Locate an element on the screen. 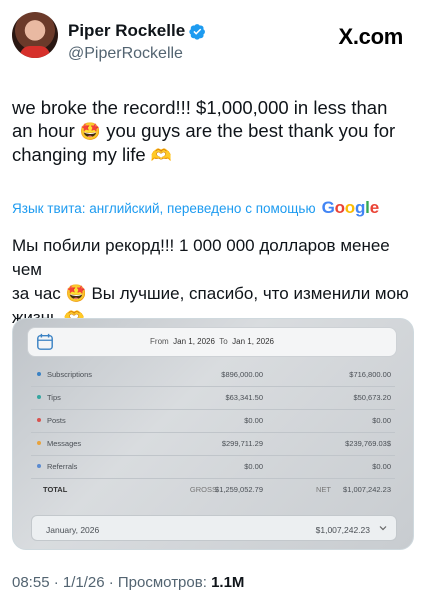 This screenshot has height=600, width=423. author-name-row: Piper Rockelle is located at coordinates (137, 31).